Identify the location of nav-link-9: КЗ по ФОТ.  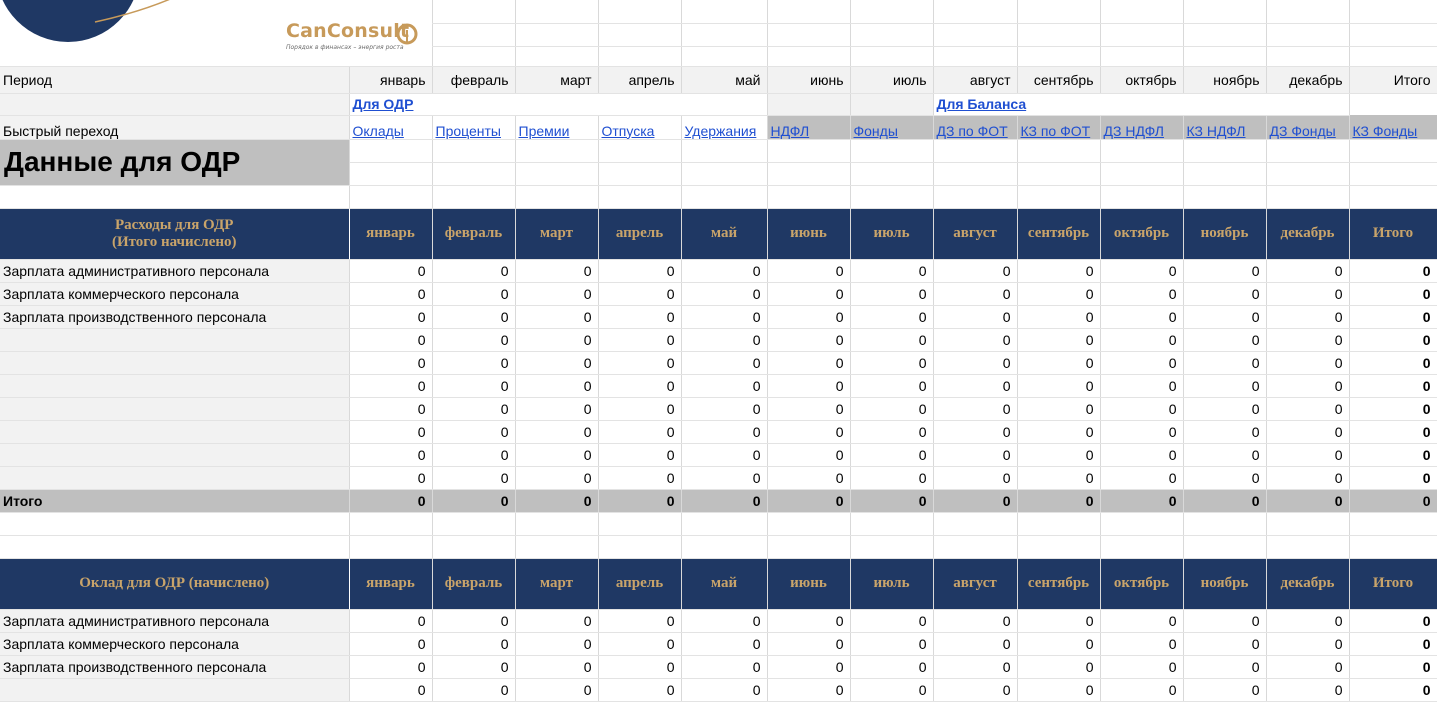
(1056, 131).